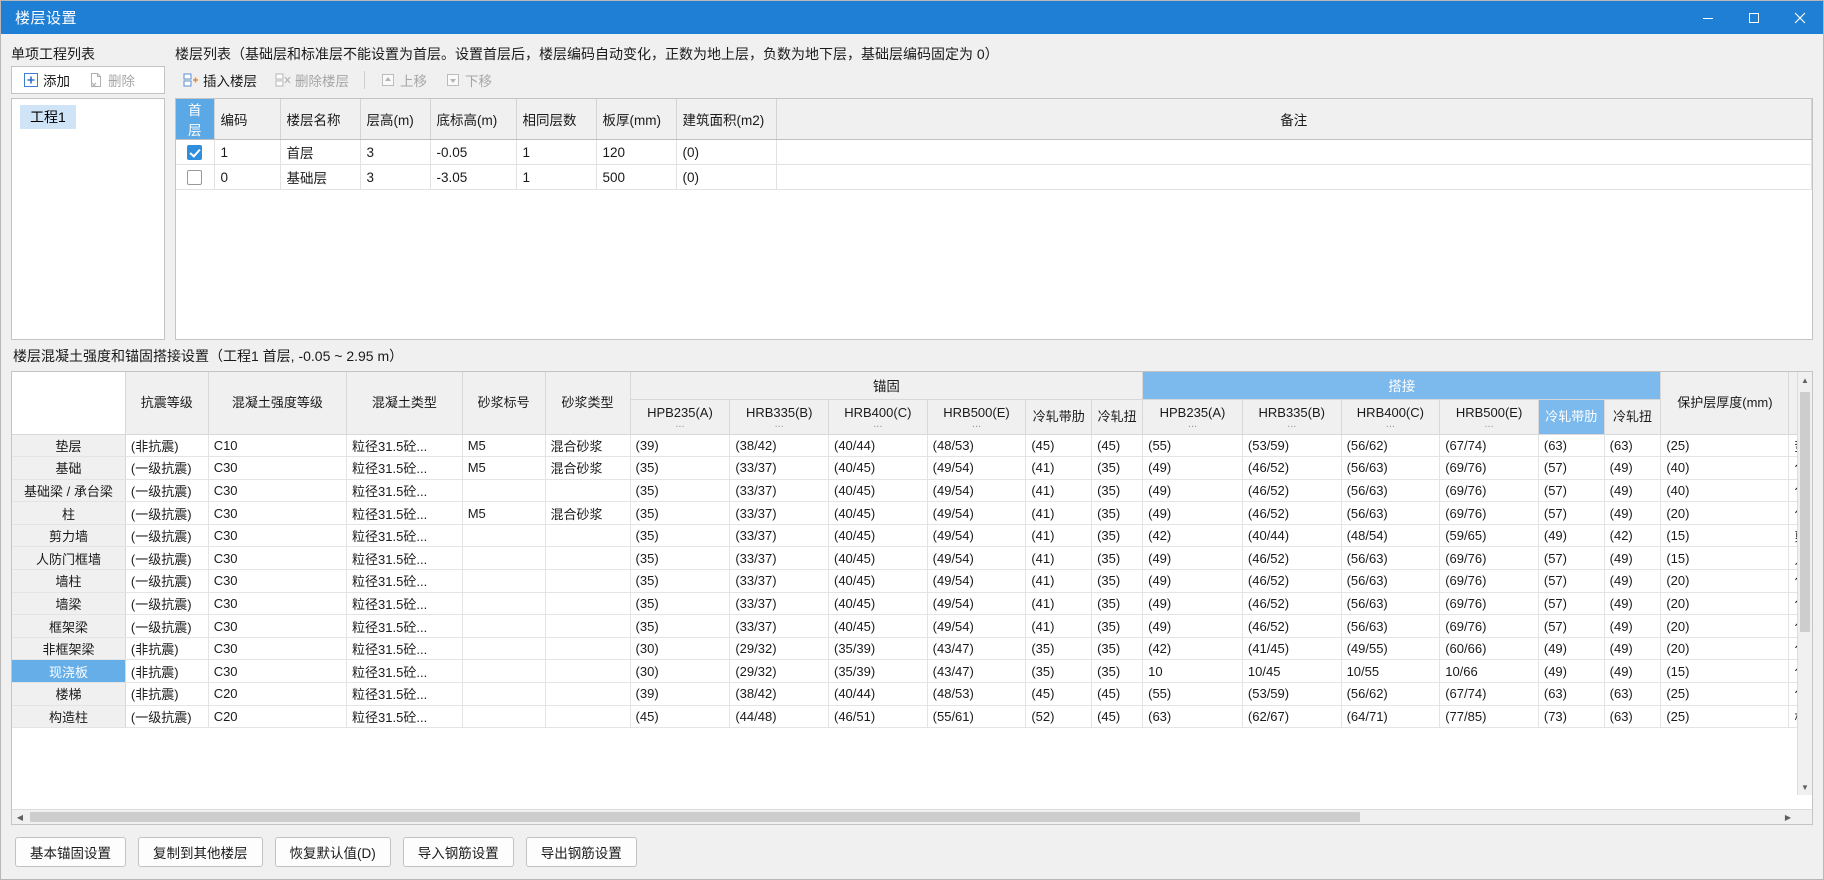 Image resolution: width=1824 pixels, height=880 pixels. I want to click on mortar-type-cell: 混合砂浆, so click(588, 513).